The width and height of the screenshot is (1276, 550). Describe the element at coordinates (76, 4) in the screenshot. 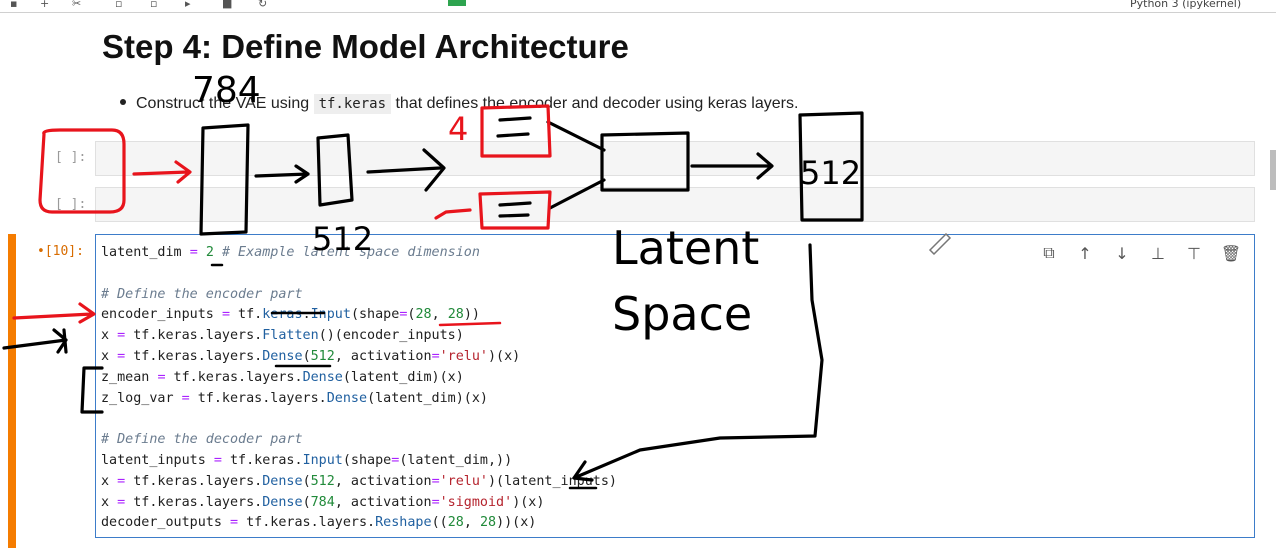

I see `cut-icon: ✂` at that location.